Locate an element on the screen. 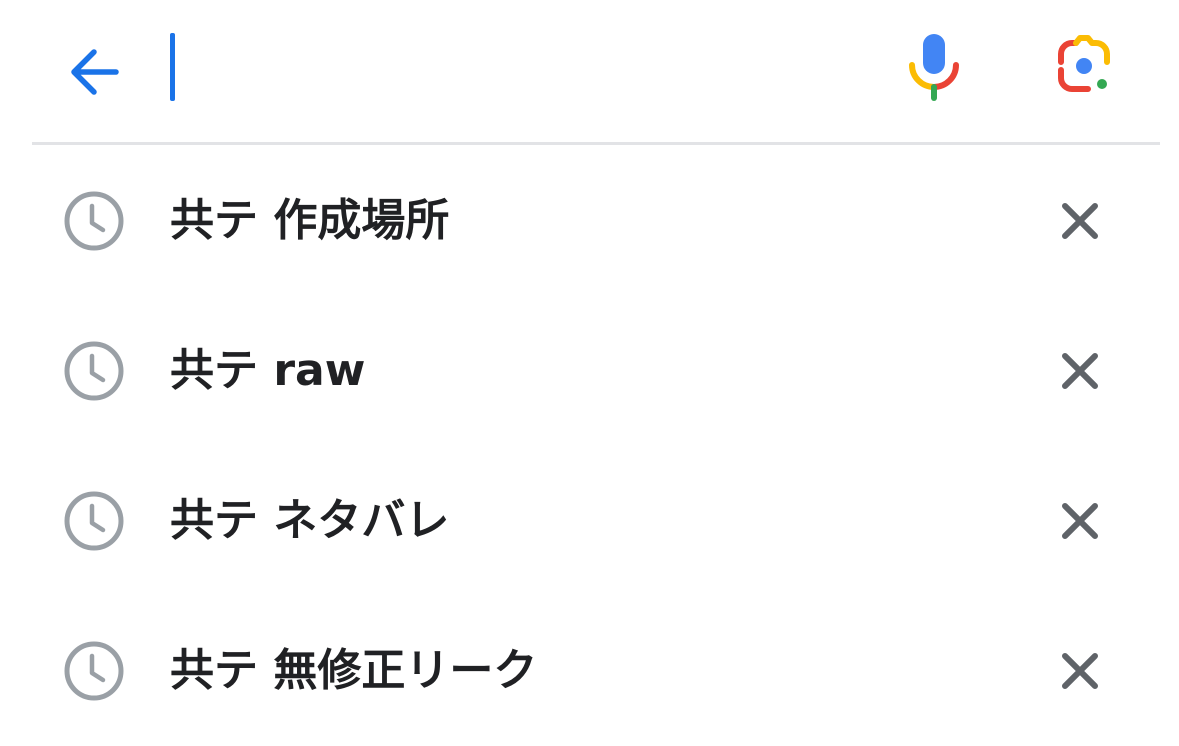 The image size is (1179, 746). suggestion-text: 共テ 無修正リーク is located at coordinates (354, 670).